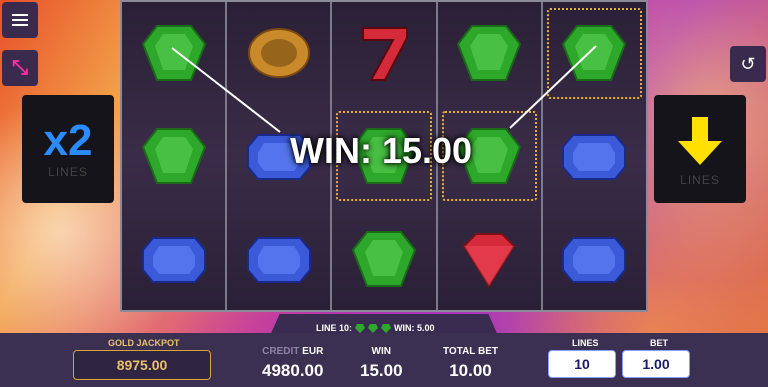 Image resolution: width=768 pixels, height=387 pixels. I want to click on credit-value: 4980.00, so click(293, 370).